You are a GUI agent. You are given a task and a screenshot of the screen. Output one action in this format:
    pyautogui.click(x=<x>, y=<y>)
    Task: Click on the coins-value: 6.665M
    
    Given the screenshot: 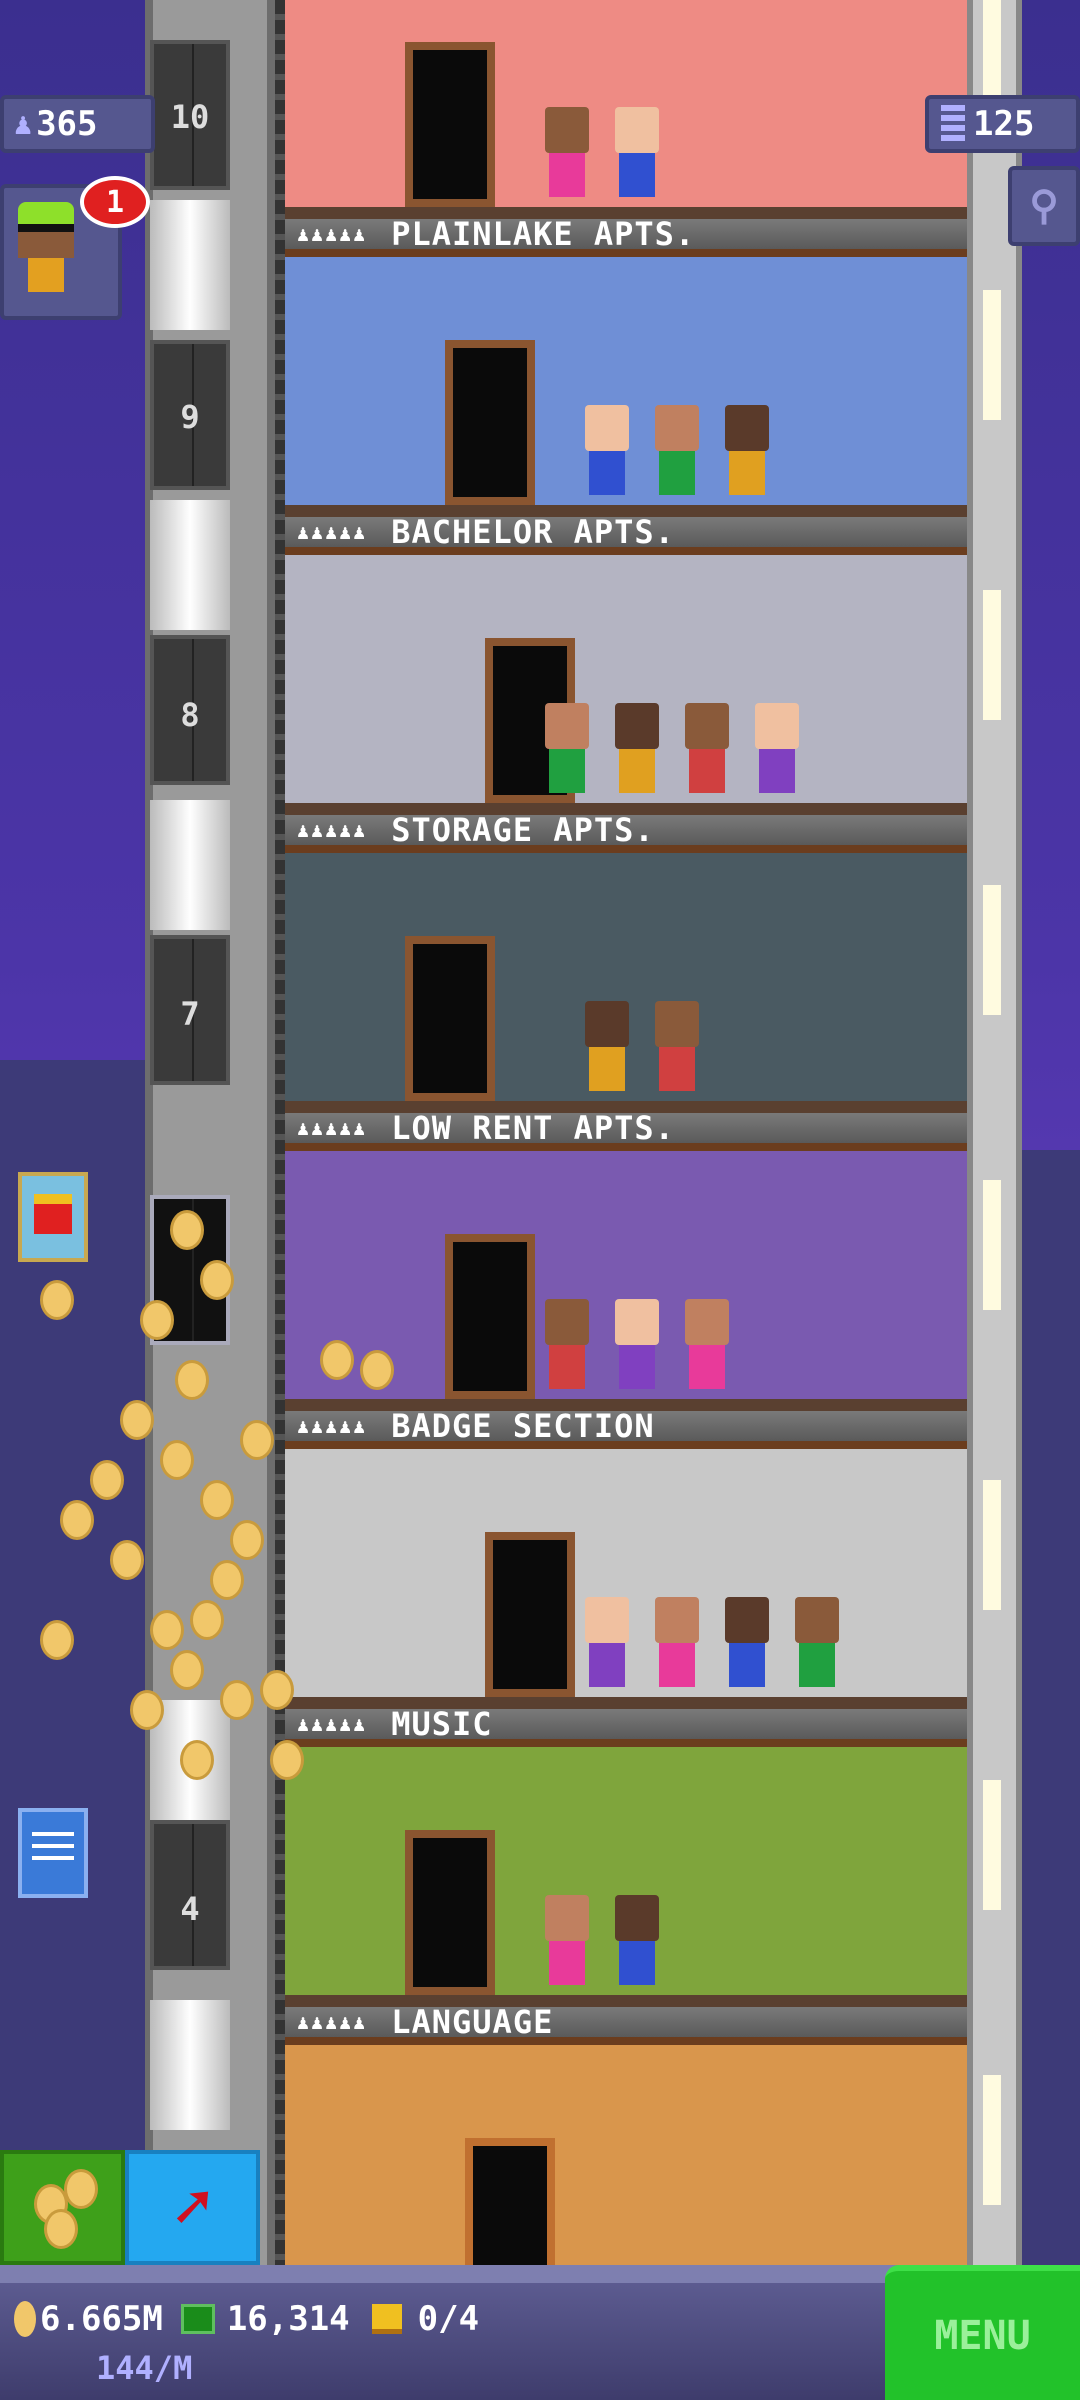 What is the action you would take?
    pyautogui.click(x=101, y=2319)
    